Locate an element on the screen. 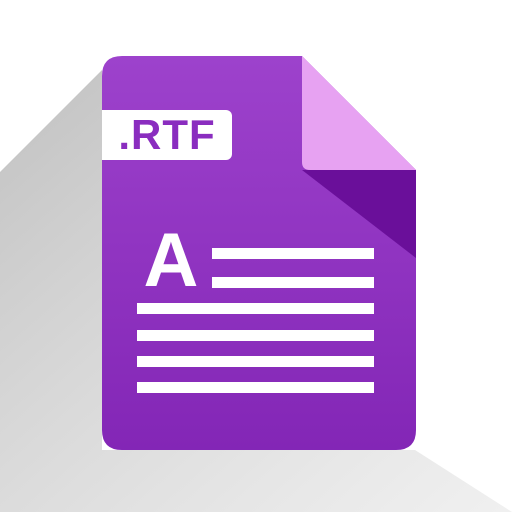 The image size is (512, 512). extension-label: .RTF is located at coordinates (167, 134).